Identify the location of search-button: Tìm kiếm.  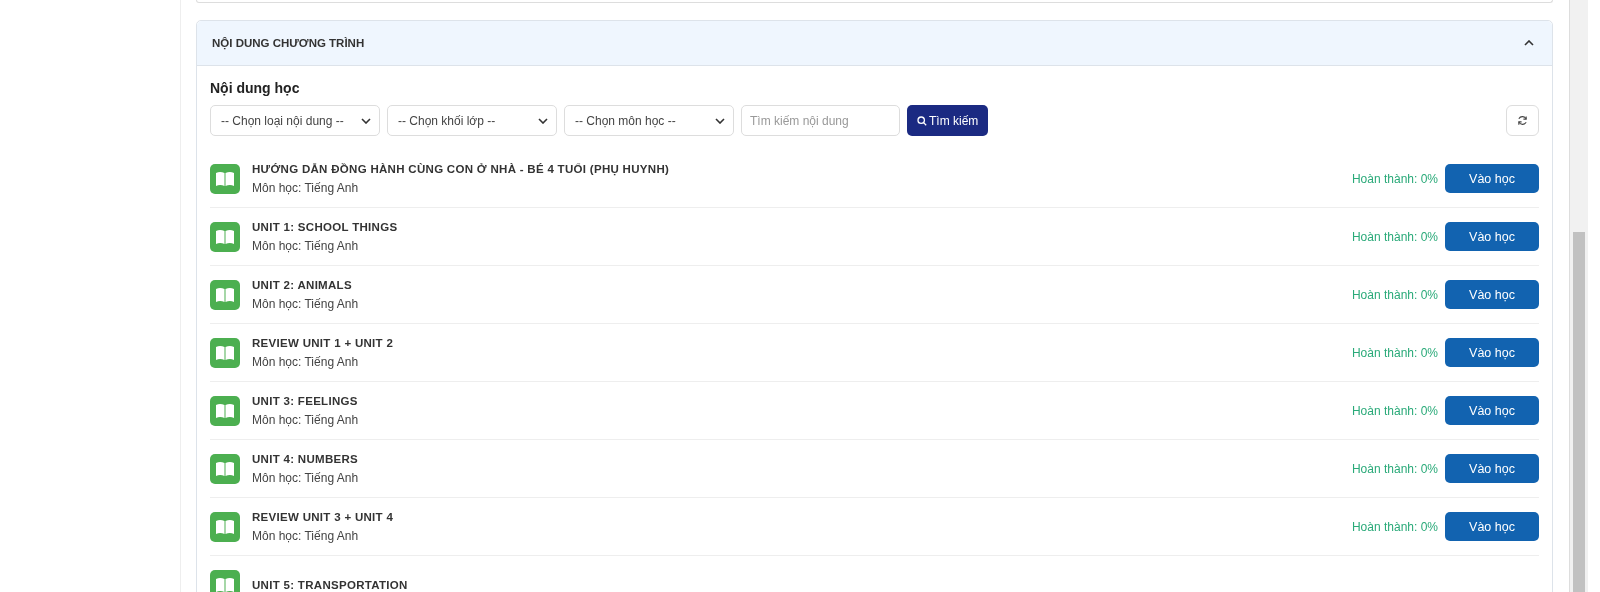
(948, 120).